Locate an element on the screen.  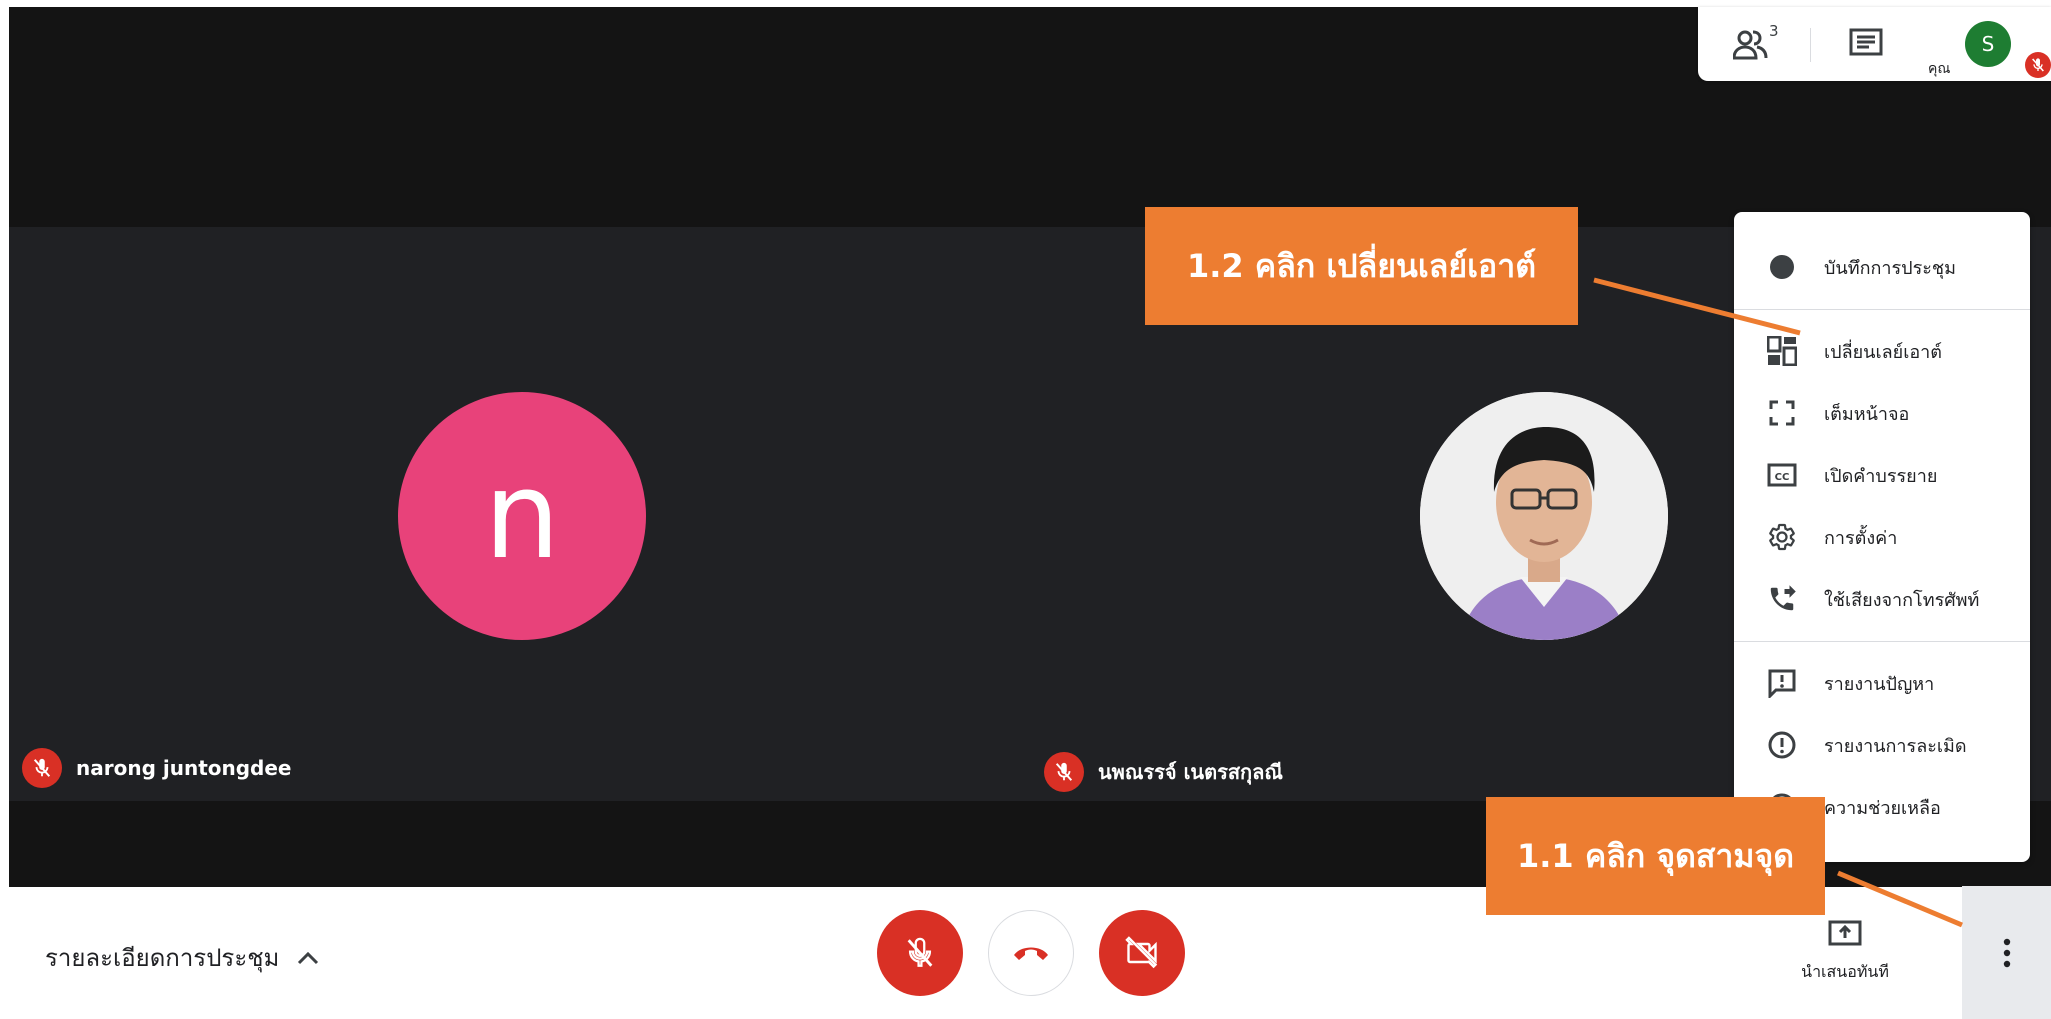
feedback-icon is located at coordinates (1782, 683).